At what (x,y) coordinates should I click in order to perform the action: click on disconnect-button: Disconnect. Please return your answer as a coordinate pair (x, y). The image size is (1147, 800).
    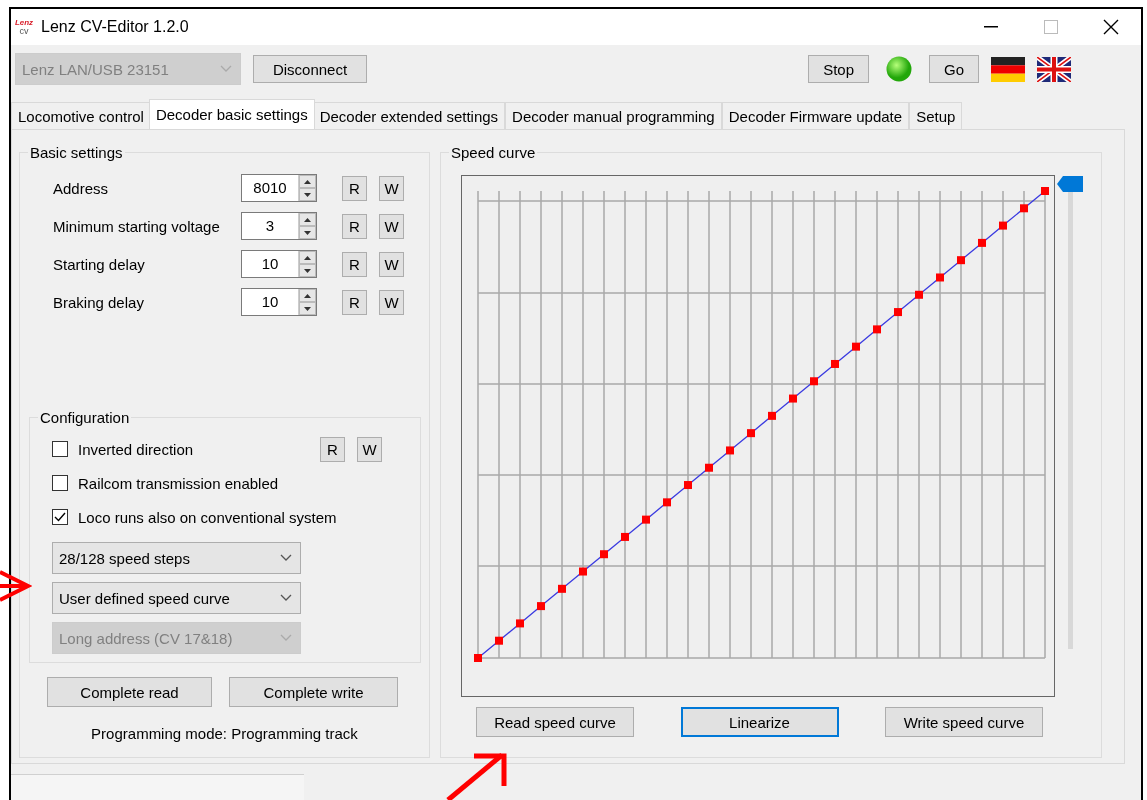
    Looking at the image, I should click on (310, 69).